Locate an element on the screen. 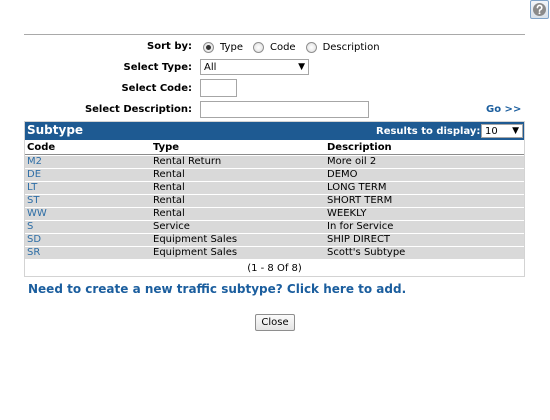 The image size is (550, 420). question-circle-icon is located at coordinates (539, 9).